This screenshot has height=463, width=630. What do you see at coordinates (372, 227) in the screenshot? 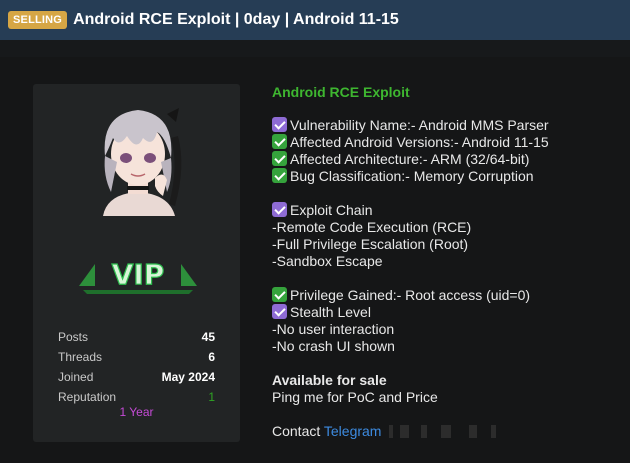
I see `chain-item: -Remote Code Execution (RCE)` at bounding box center [372, 227].